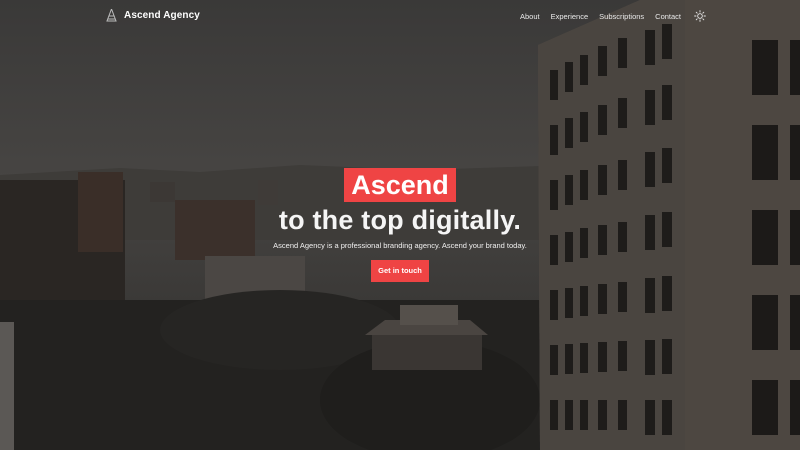 Image resolution: width=800 pixels, height=450 pixels. I want to click on nav-contact: Contact, so click(668, 16).